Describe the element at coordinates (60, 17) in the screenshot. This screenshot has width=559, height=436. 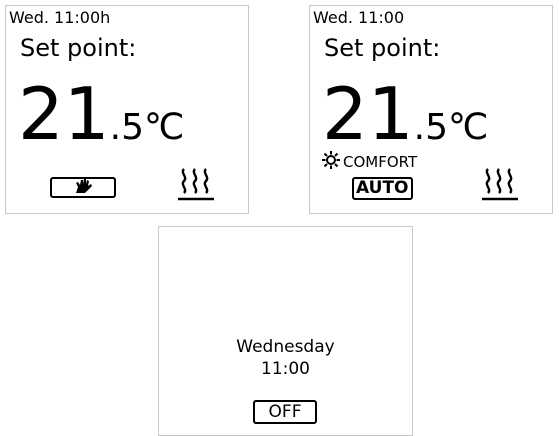
I see `clock-display: Wed. 11:00h` at that location.